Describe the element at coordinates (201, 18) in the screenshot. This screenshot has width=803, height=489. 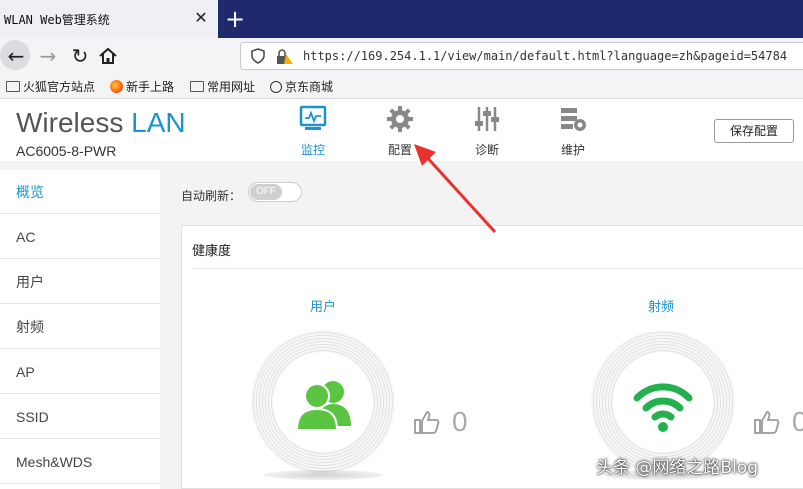
I see `close-tab-icon: ✕` at that location.